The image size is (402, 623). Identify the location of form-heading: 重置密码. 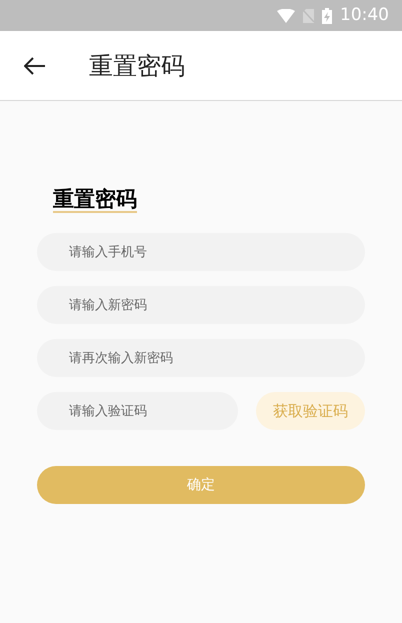
(95, 200).